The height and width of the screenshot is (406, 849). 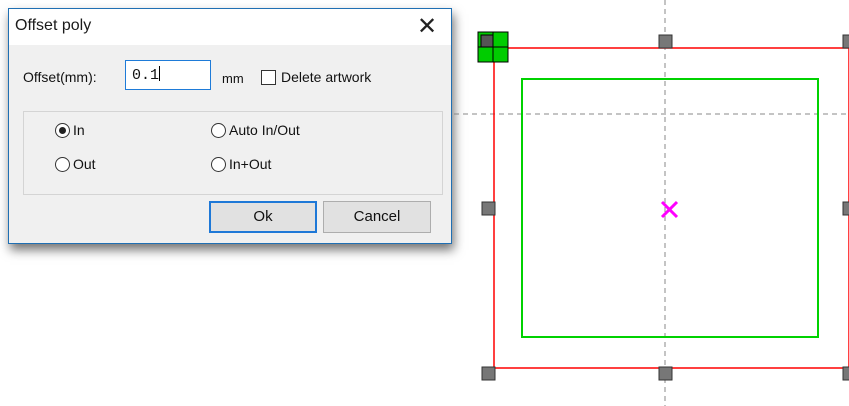 I want to click on radio-auto-in-out-label: Auto In/Out, so click(x=264, y=130).